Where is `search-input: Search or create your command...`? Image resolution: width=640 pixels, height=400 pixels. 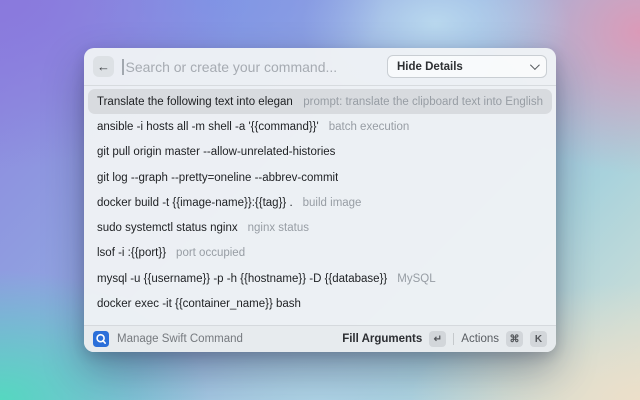
search-input: Search or create your command... is located at coordinates (253, 67).